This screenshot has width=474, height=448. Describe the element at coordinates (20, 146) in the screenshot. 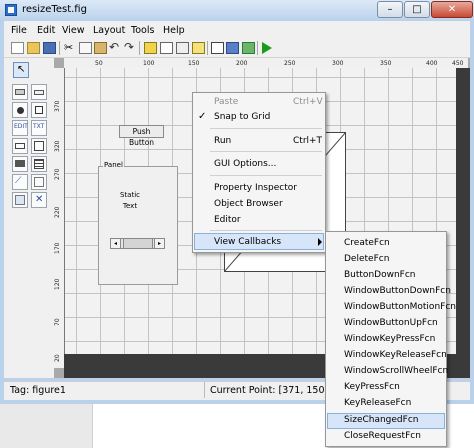

I see `popup-menu-tool-icon` at that location.